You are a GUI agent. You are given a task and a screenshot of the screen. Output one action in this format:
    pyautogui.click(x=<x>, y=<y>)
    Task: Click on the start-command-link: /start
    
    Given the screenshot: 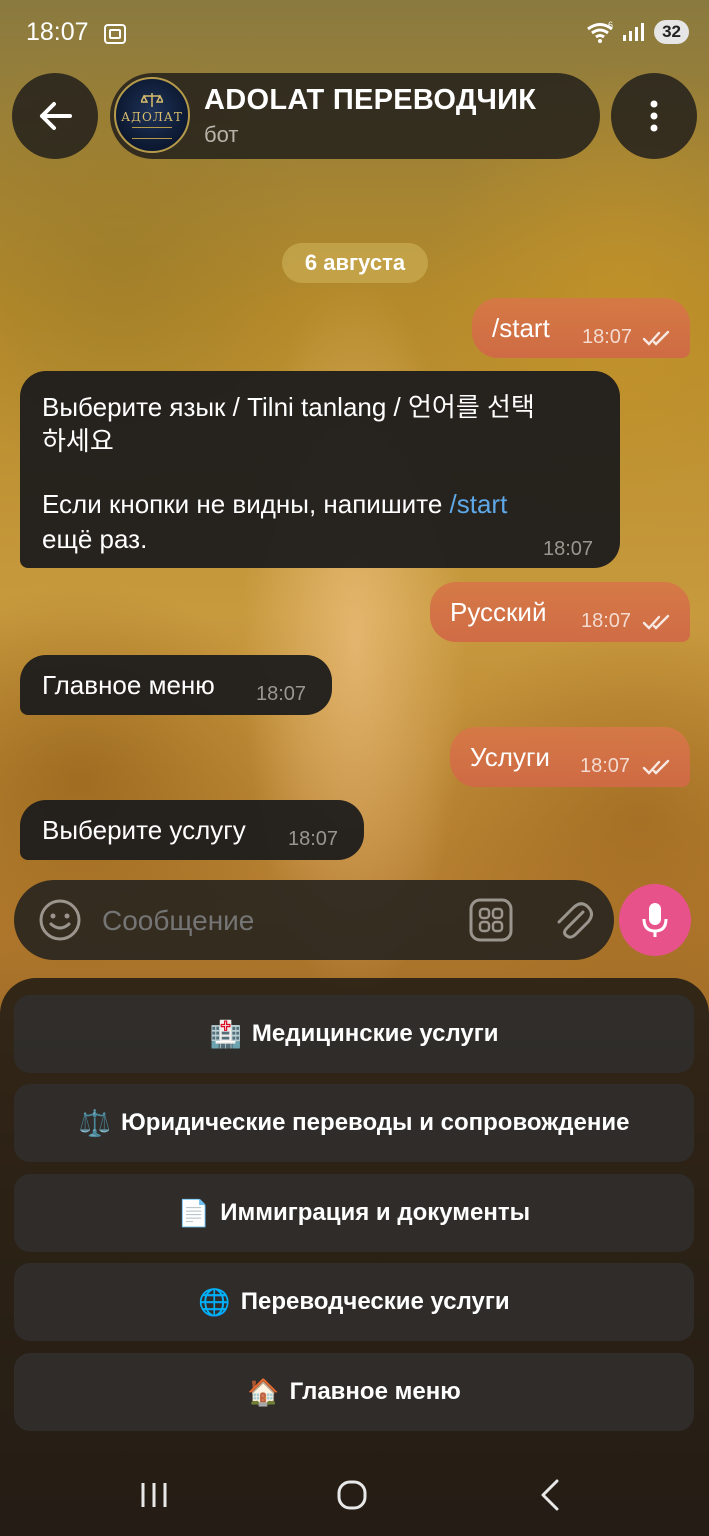 What is the action you would take?
    pyautogui.click(x=479, y=504)
    